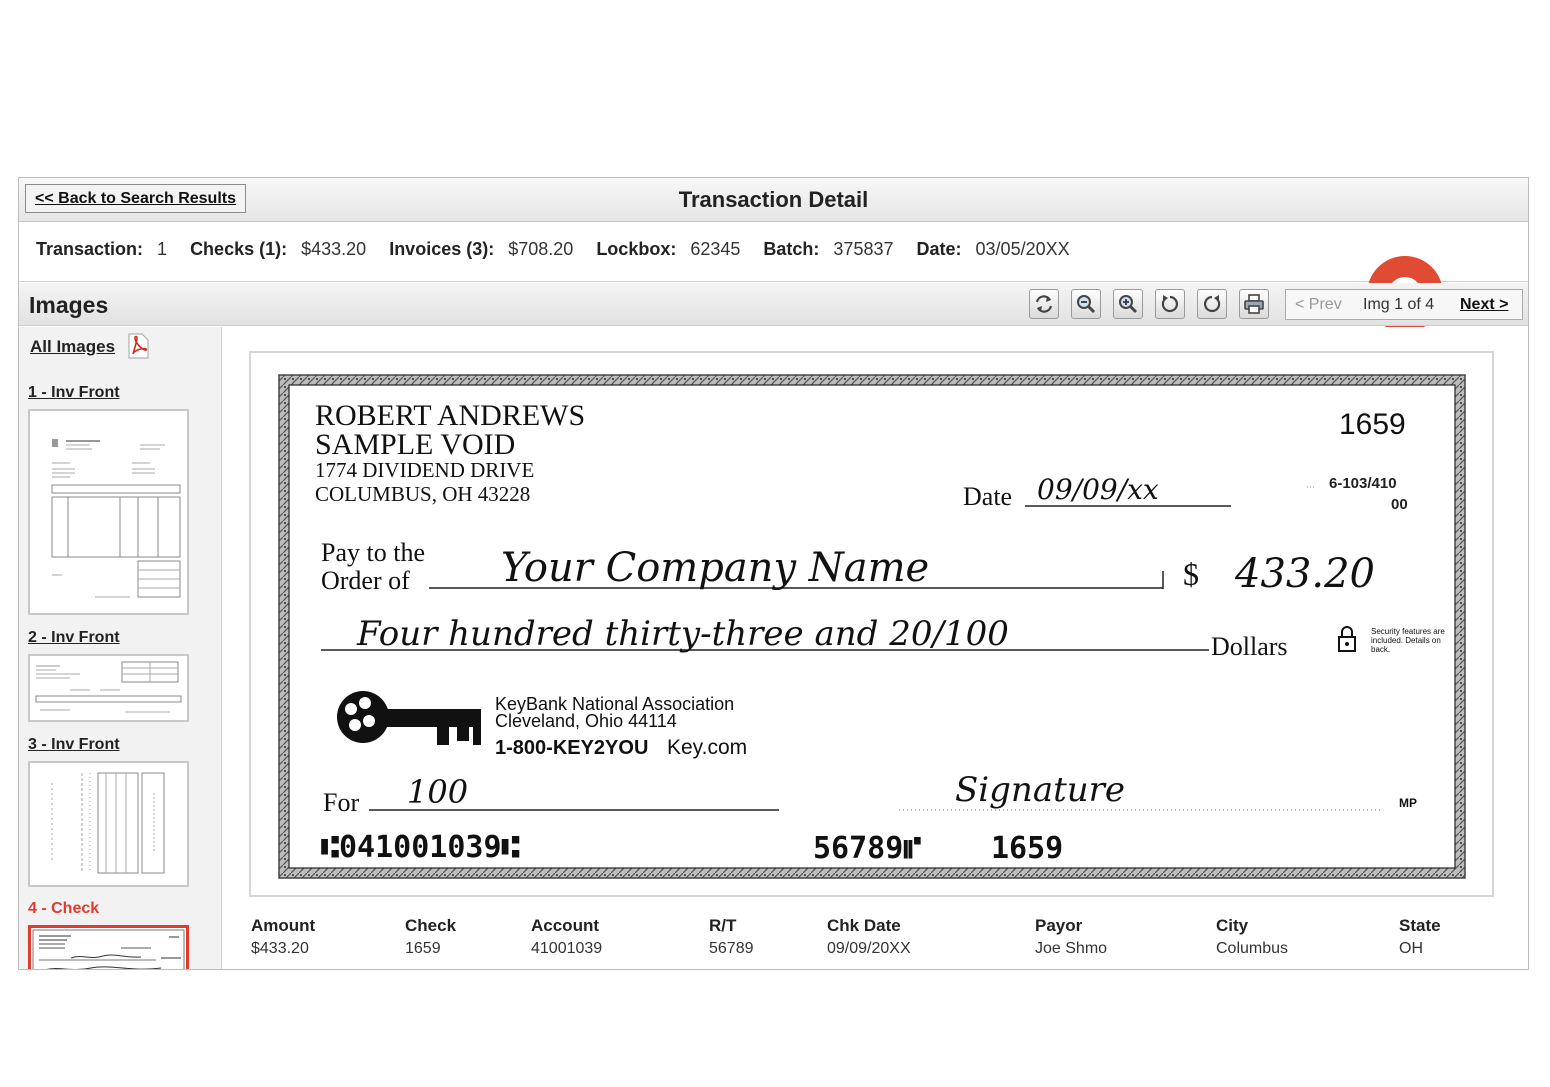 This screenshot has width=1550, height=1087. Describe the element at coordinates (864, 925) in the screenshot. I see `detail-header: Chk Date` at that location.